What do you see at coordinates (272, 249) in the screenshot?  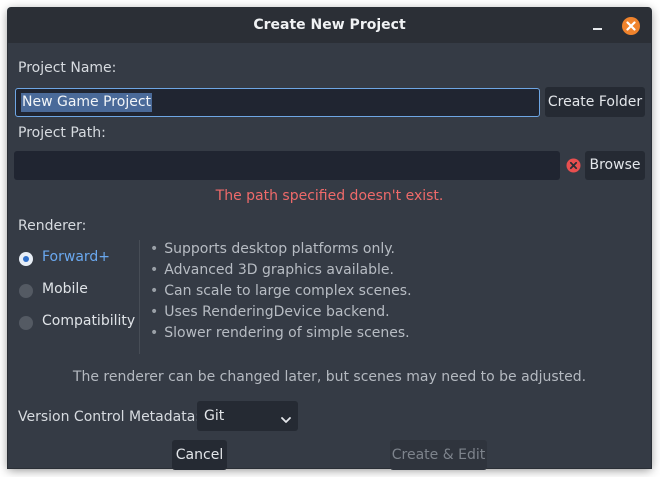 I see `list-item: • Supports desktop platforms only.` at bounding box center [272, 249].